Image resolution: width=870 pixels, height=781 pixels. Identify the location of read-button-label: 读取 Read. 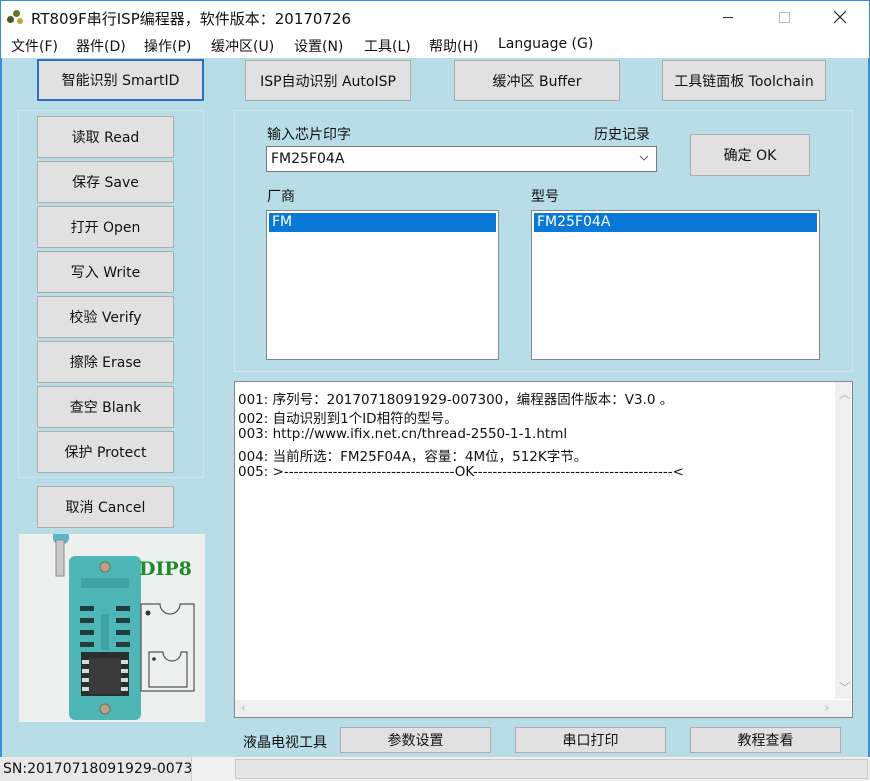
(105, 138).